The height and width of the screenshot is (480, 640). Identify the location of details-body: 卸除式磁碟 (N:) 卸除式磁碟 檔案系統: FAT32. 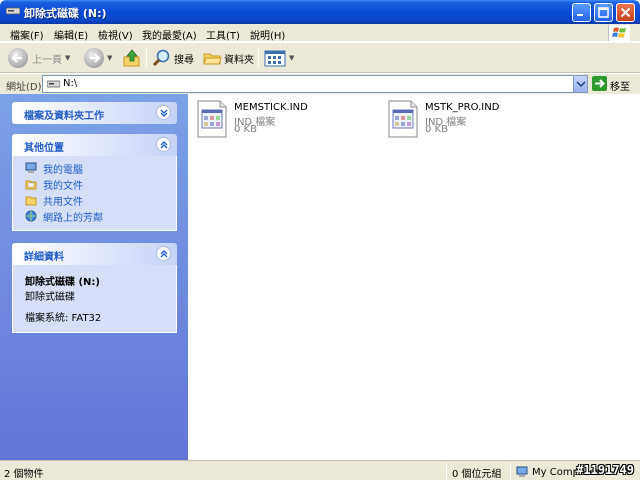
(94, 299).